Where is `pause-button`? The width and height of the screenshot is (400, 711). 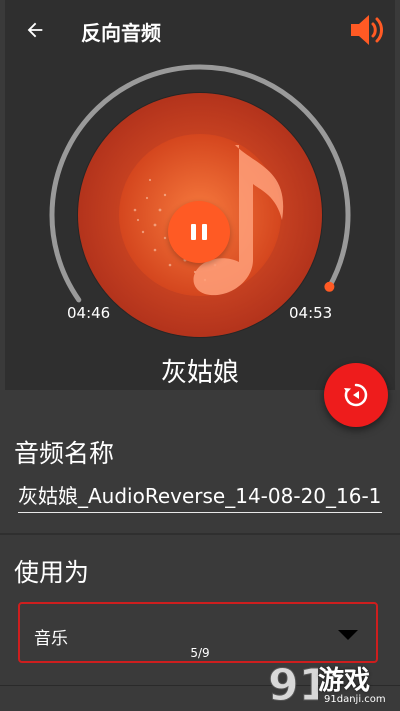
pause-button is located at coordinates (199, 232).